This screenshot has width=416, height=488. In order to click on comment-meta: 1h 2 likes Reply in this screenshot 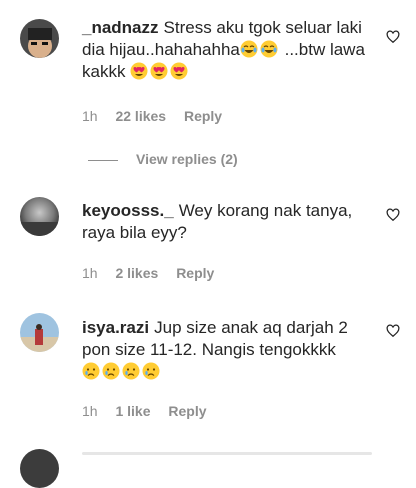, I will do `click(155, 273)`.